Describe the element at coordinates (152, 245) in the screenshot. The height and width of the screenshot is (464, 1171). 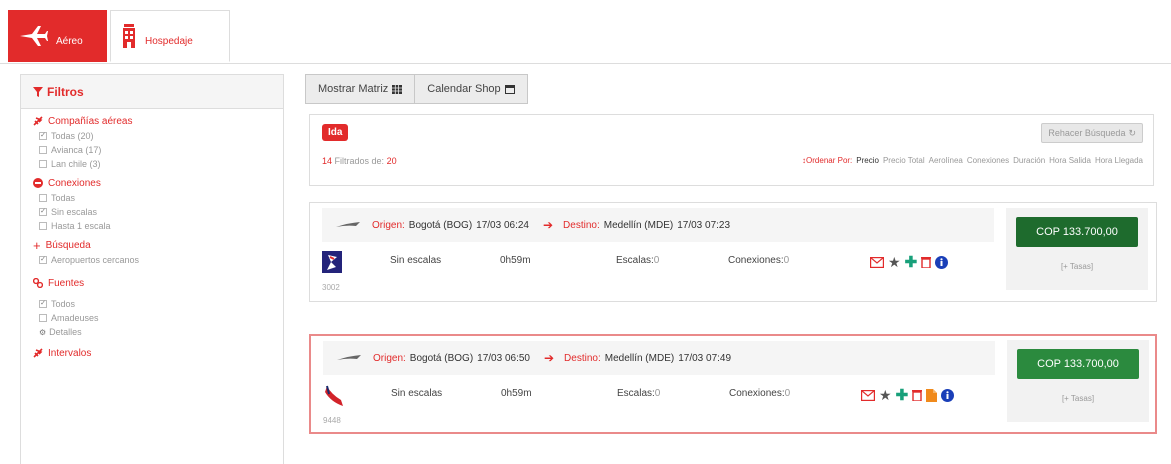
I see `search-filter-title: + Búsqueda` at that location.